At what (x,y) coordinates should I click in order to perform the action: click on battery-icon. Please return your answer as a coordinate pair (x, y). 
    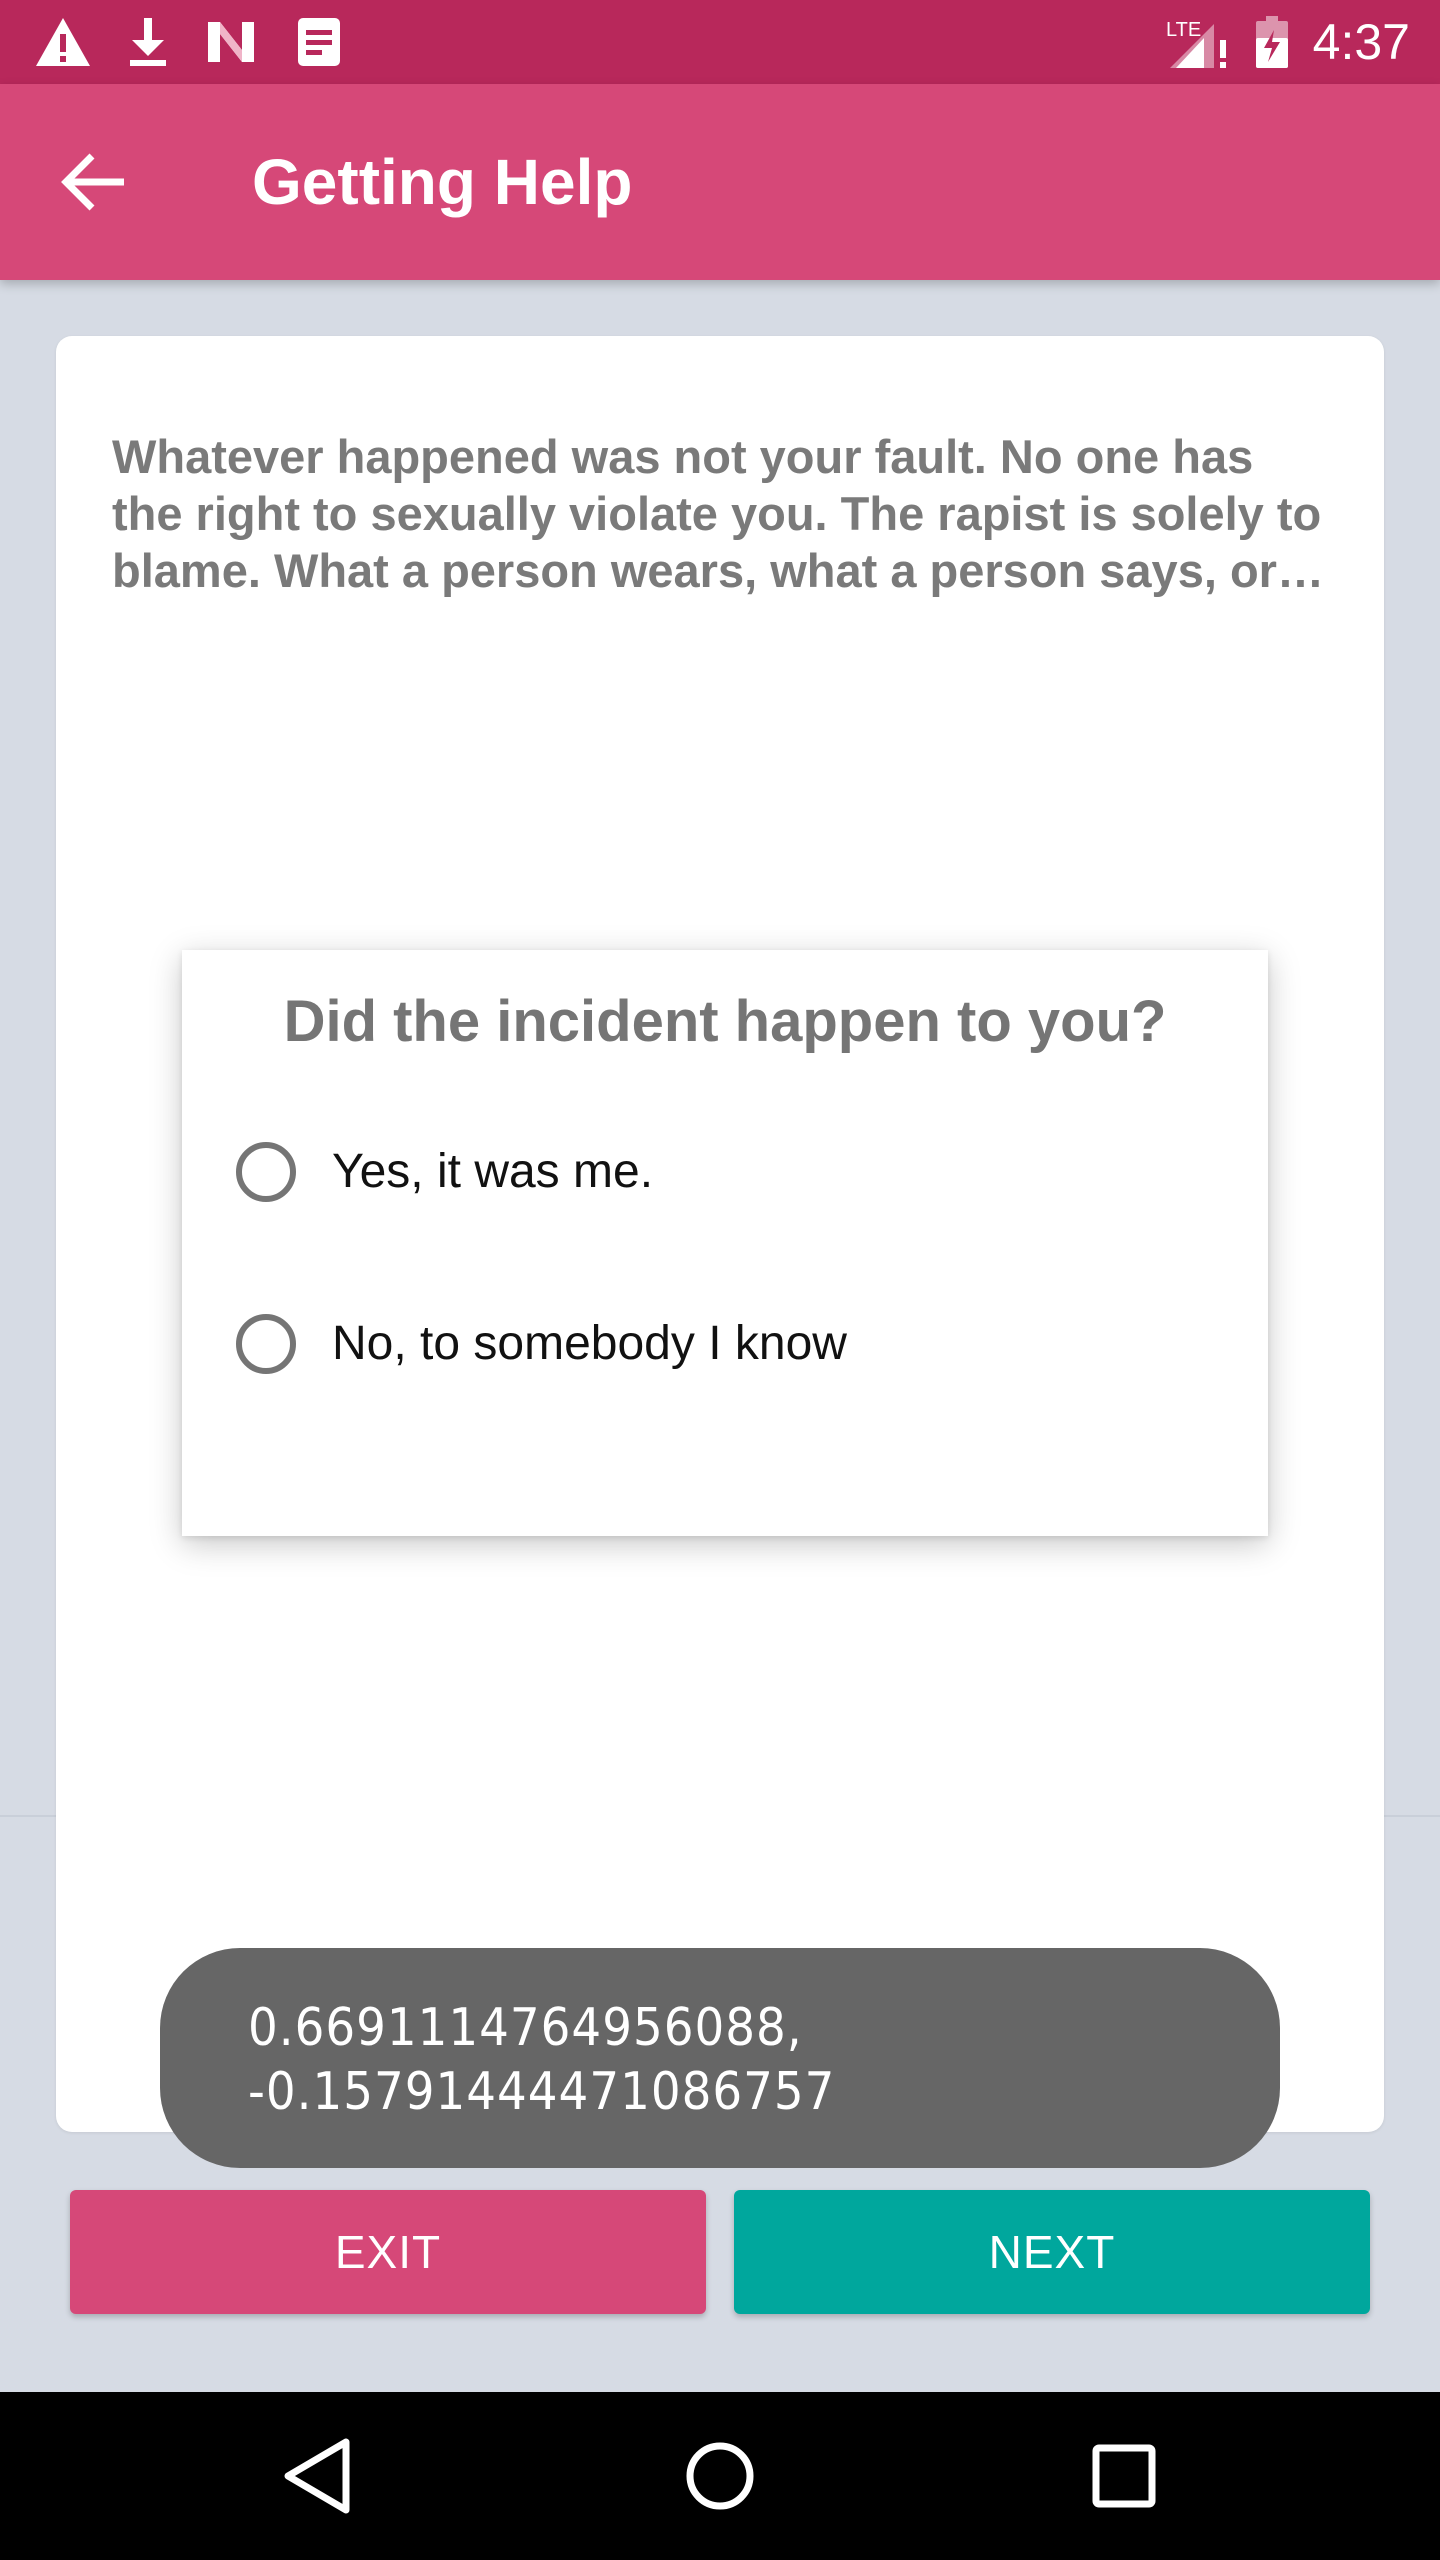
    Looking at the image, I should click on (1272, 42).